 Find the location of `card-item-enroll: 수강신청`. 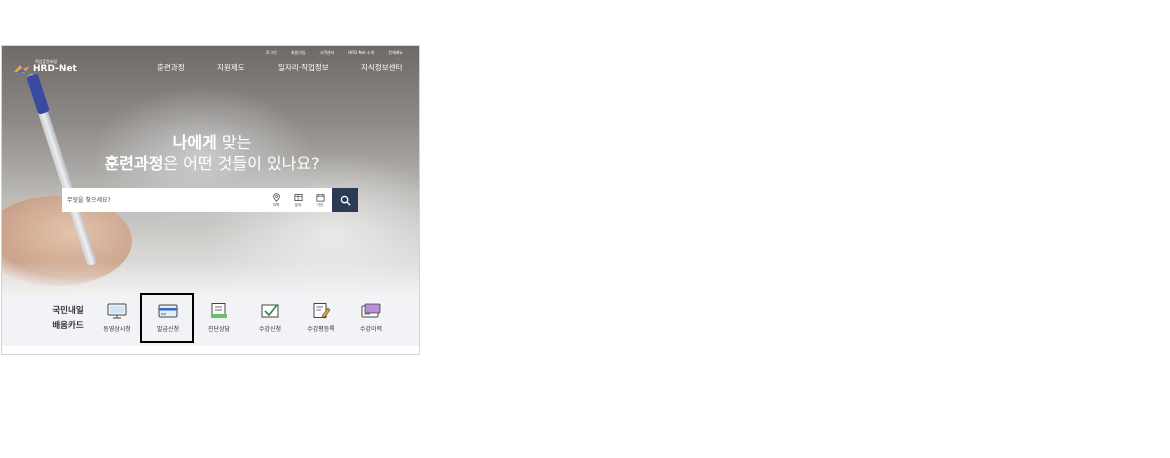

card-item-enroll: 수강신청 is located at coordinates (270, 322).